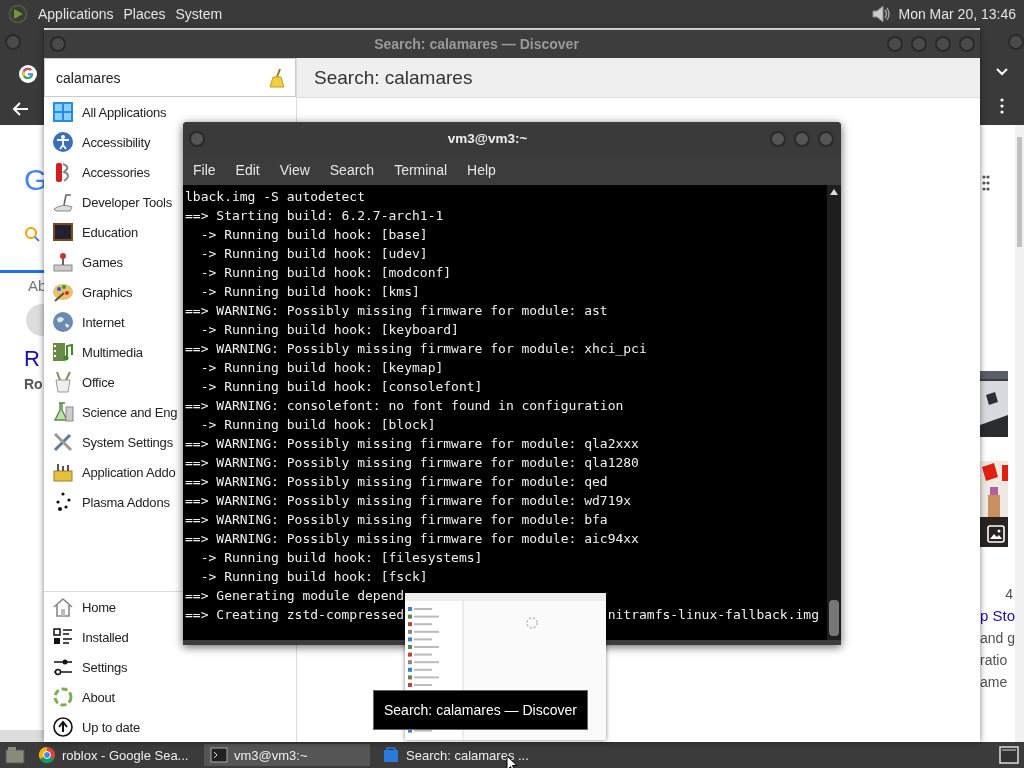  What do you see at coordinates (998, 616) in the screenshot?
I see `result-link: p Sto` at bounding box center [998, 616].